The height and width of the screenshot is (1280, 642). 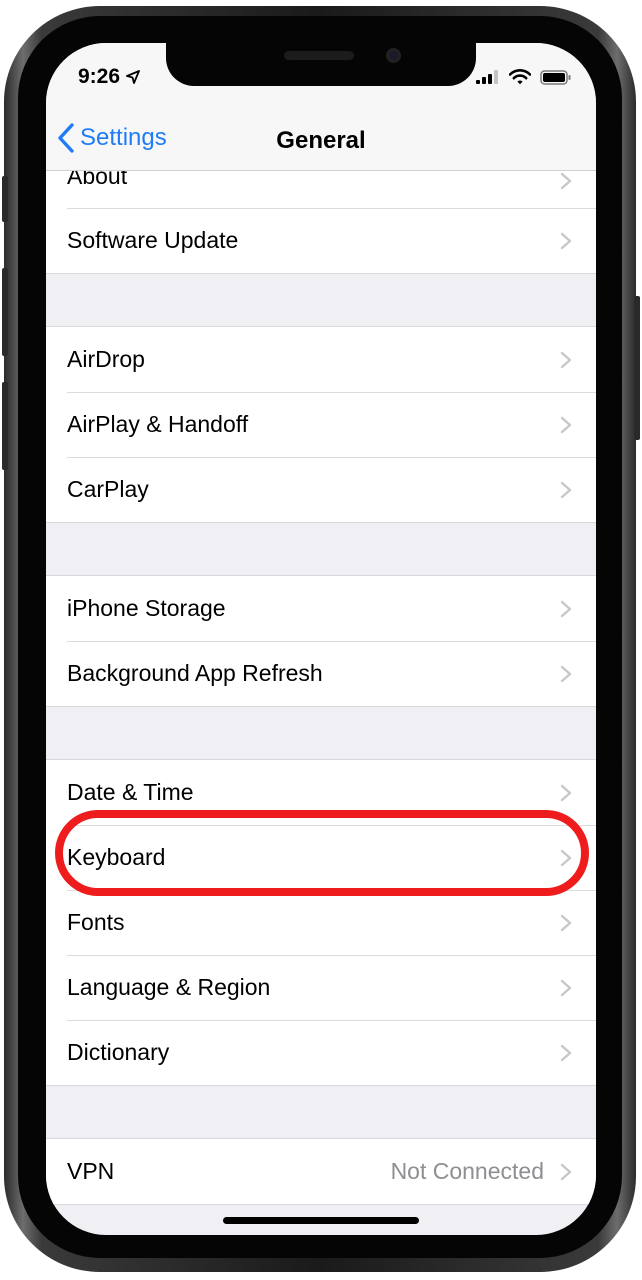 What do you see at coordinates (91, 1171) in the screenshot?
I see `row-label: VPN` at bounding box center [91, 1171].